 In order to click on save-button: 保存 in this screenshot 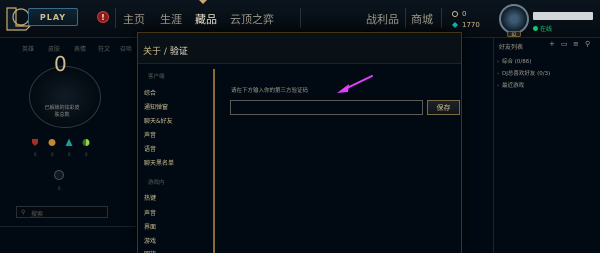, I will do `click(443, 107)`.